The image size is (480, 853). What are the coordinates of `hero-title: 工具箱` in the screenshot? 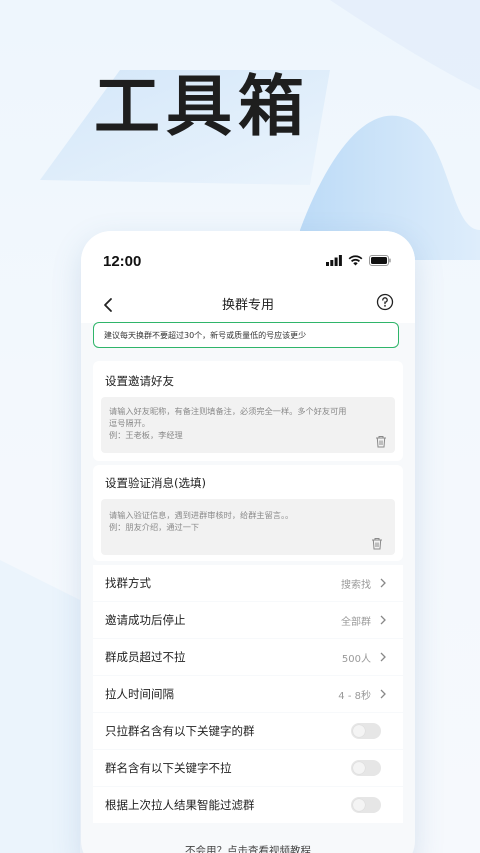 It's located at (202, 106).